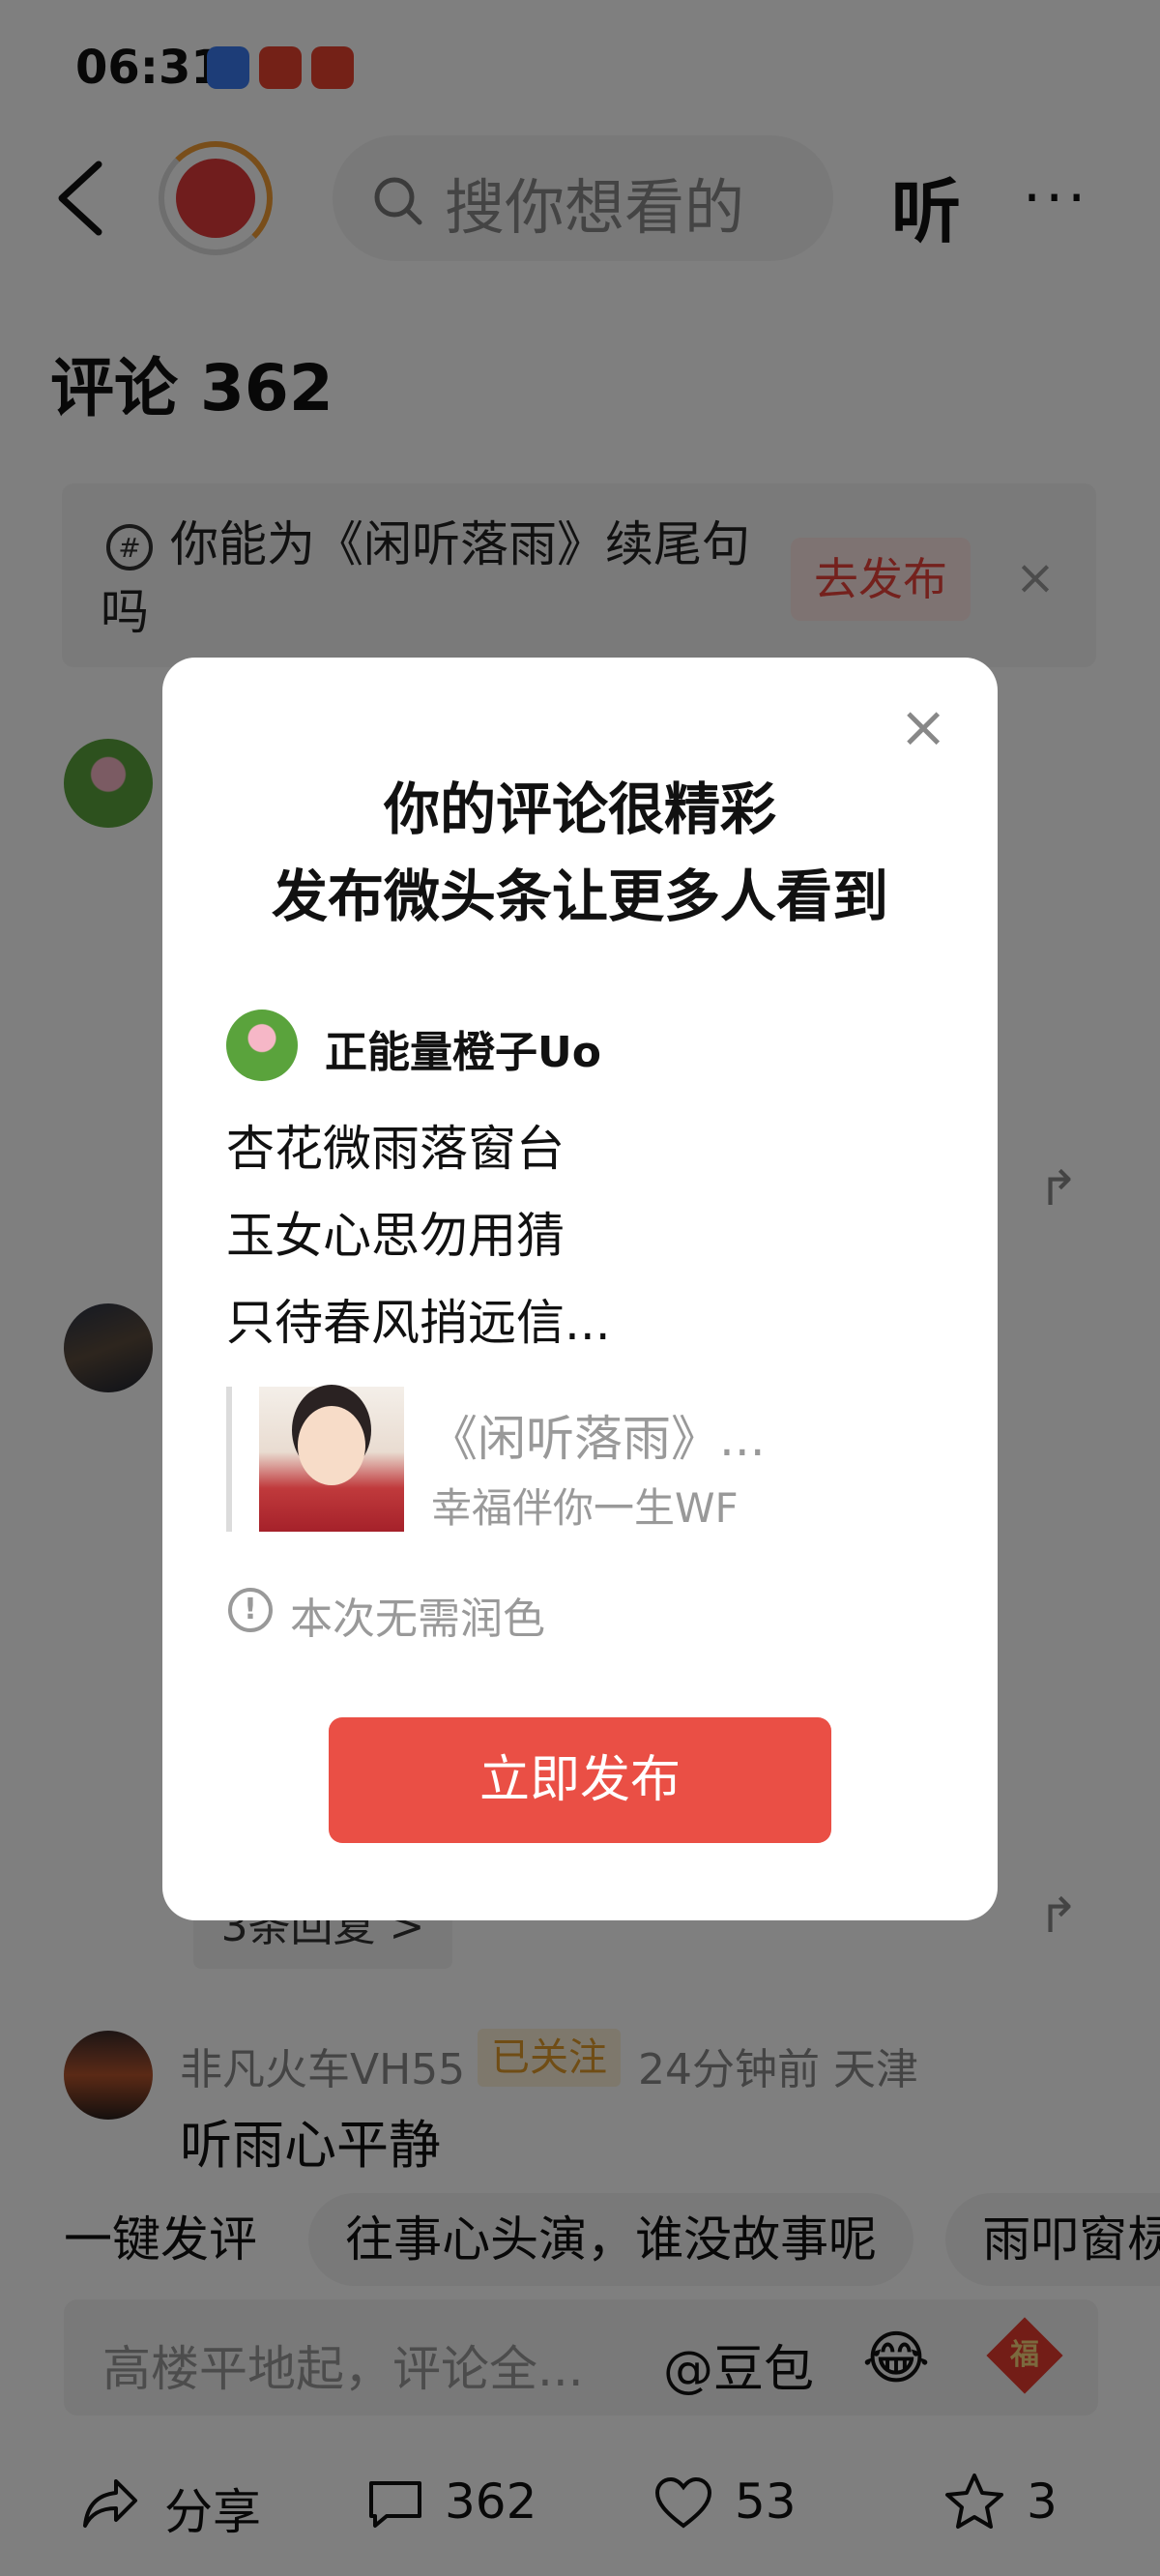 Image resolution: width=1160 pixels, height=2576 pixels. I want to click on info-icon: !, so click(251, 1610).